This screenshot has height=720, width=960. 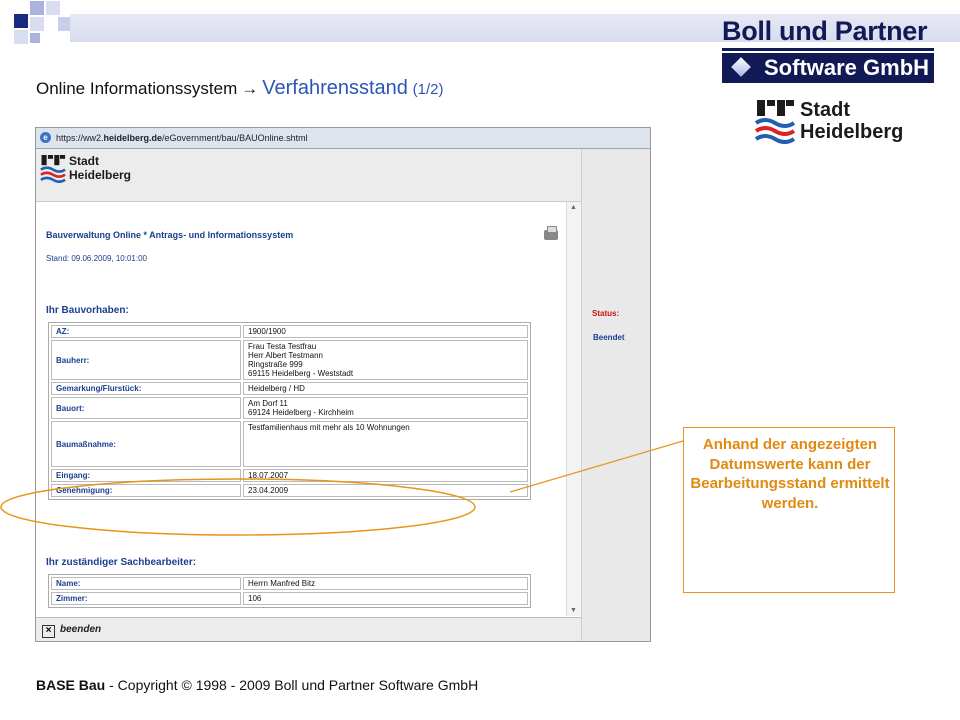 What do you see at coordinates (100, 175) in the screenshot?
I see `page-logo-line2: Heidelberg` at bounding box center [100, 175].